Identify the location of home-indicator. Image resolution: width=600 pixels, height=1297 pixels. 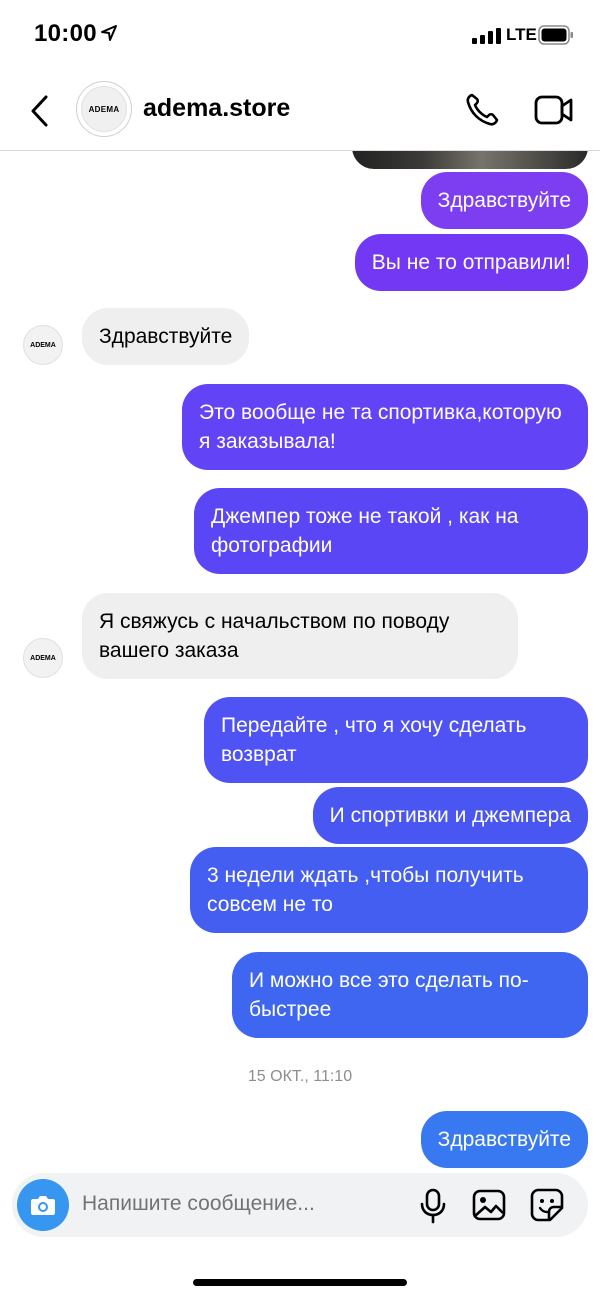
(300, 1282).